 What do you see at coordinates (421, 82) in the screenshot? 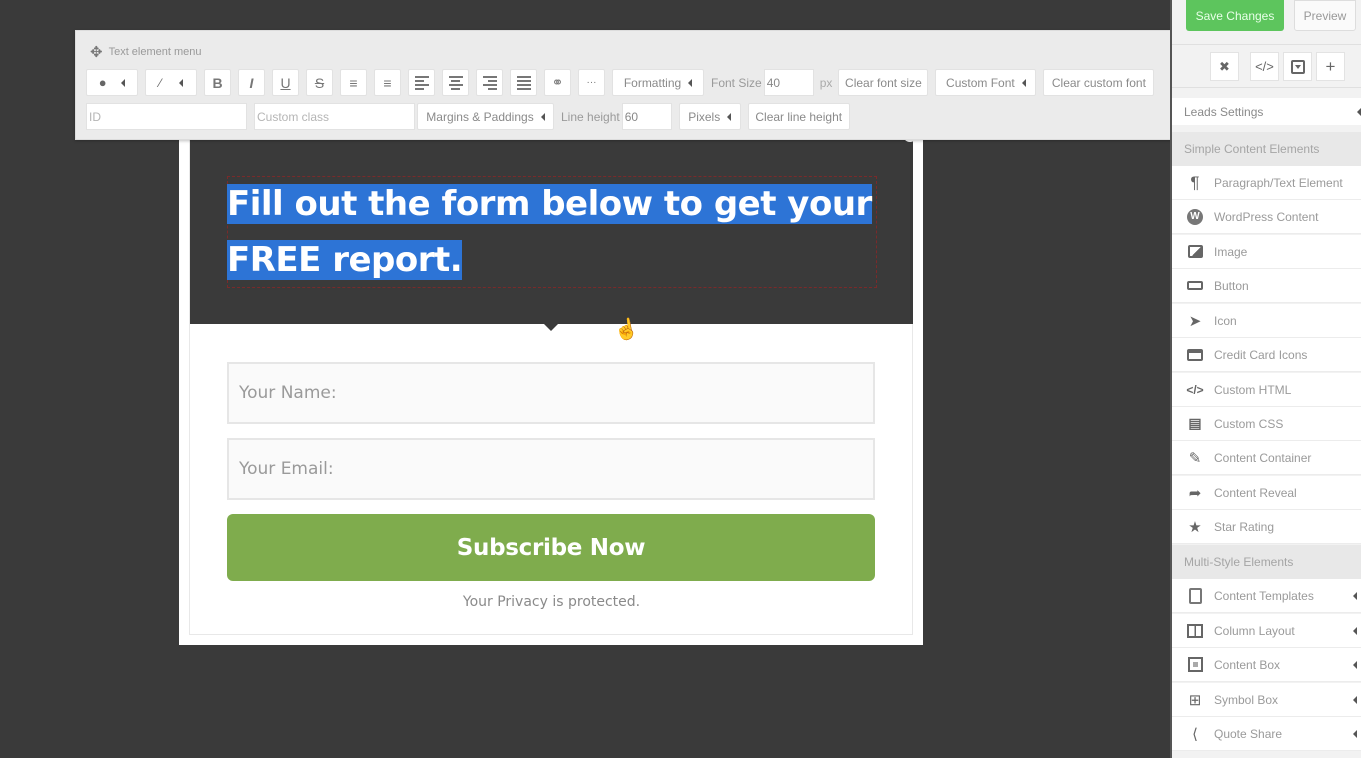
I see `align-left-button` at bounding box center [421, 82].